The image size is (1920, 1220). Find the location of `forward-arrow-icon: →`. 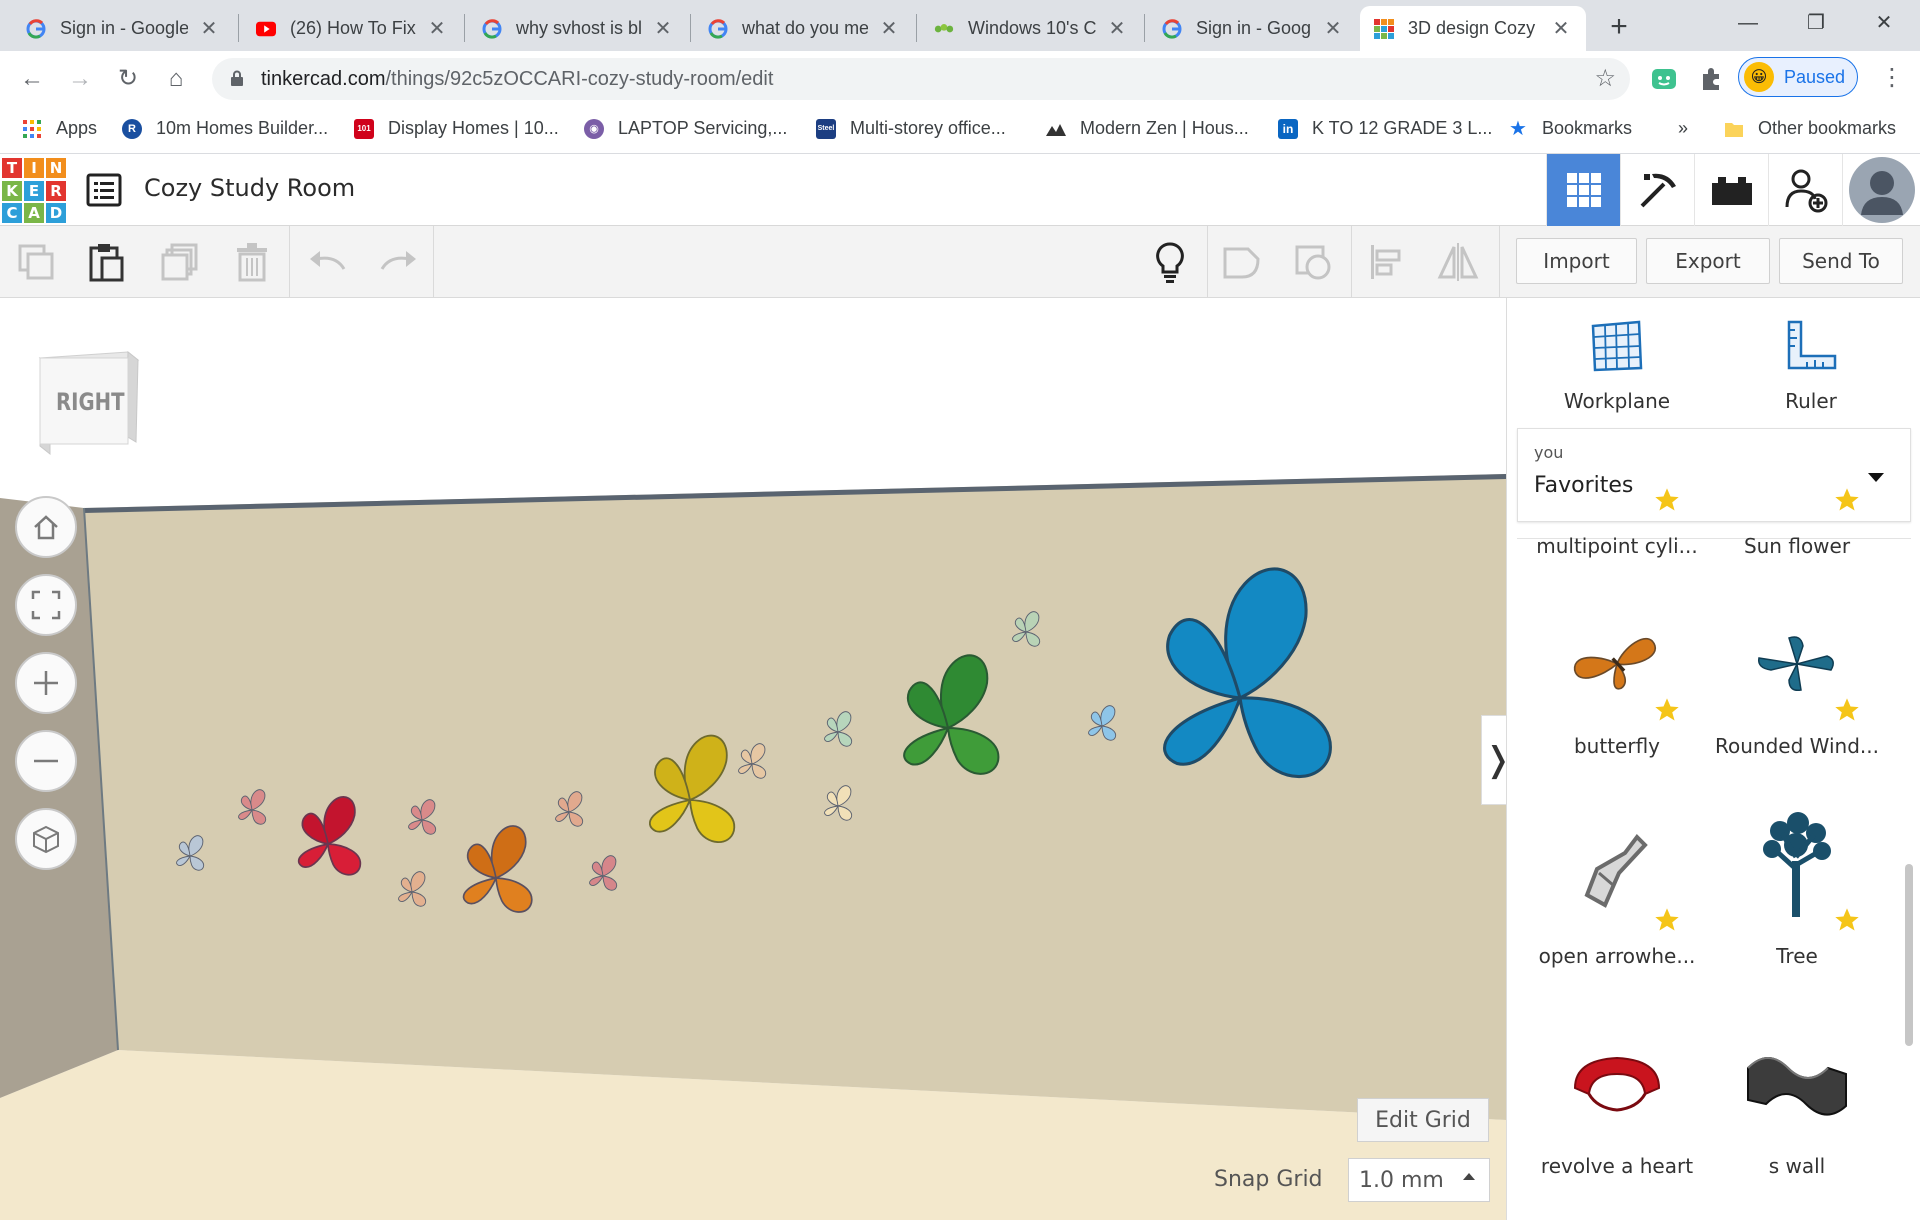

forward-arrow-icon: → is located at coordinates (80, 79).